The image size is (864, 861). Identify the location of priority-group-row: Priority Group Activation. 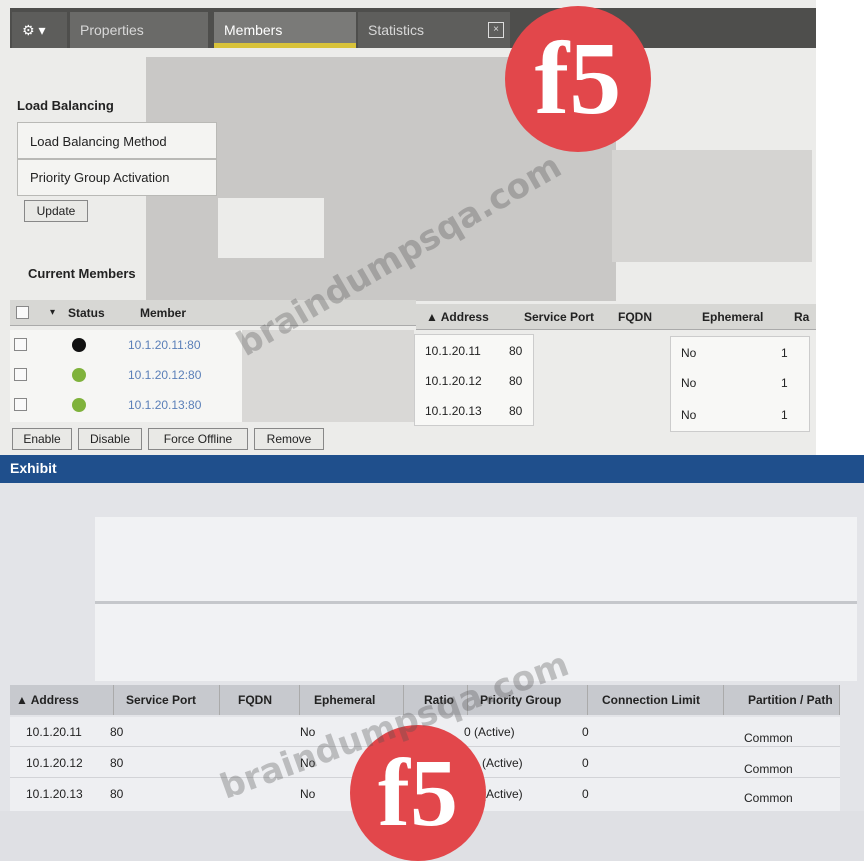
(117, 177).